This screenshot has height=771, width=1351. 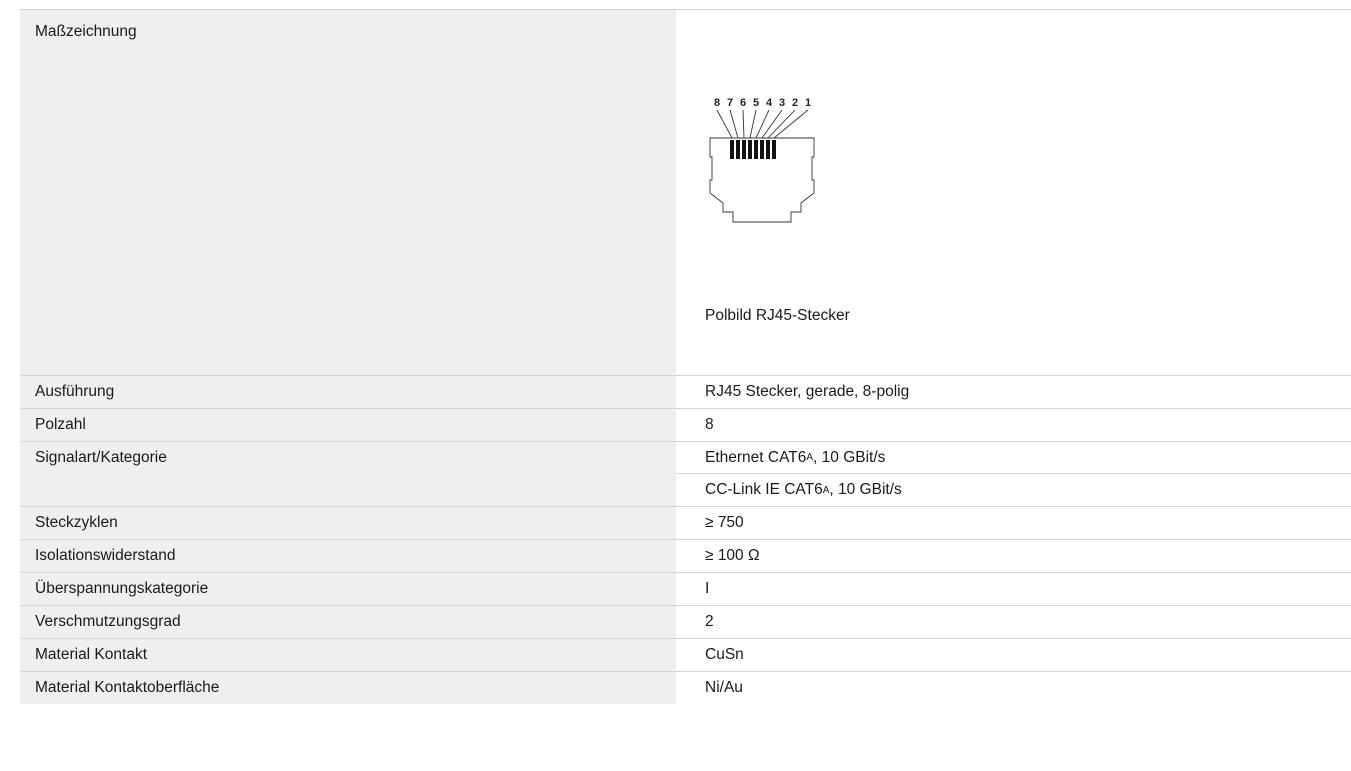 What do you see at coordinates (348, 425) in the screenshot?
I see `row-label: Polzahl` at bounding box center [348, 425].